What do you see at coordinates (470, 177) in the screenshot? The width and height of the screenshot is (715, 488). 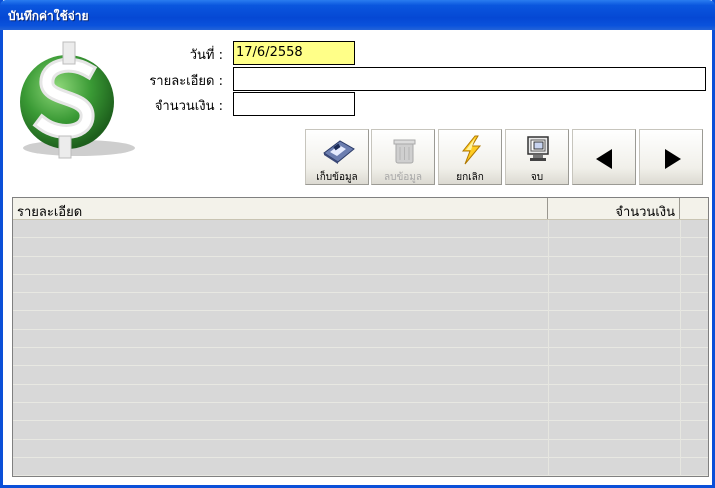 I see `cancel-label: ยกเลิก` at bounding box center [470, 177].